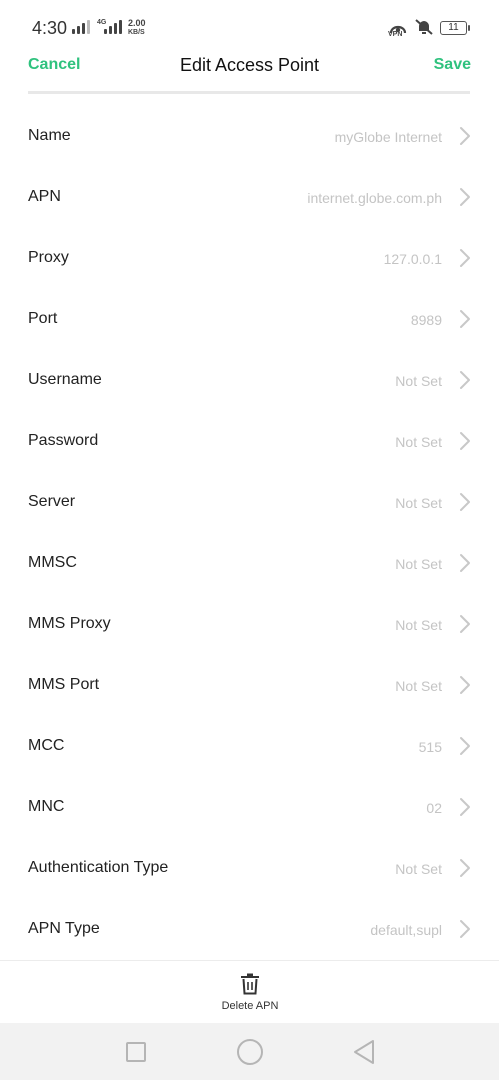 The width and height of the screenshot is (499, 1080). What do you see at coordinates (137, 23) in the screenshot?
I see `speed-value: 2.00` at bounding box center [137, 23].